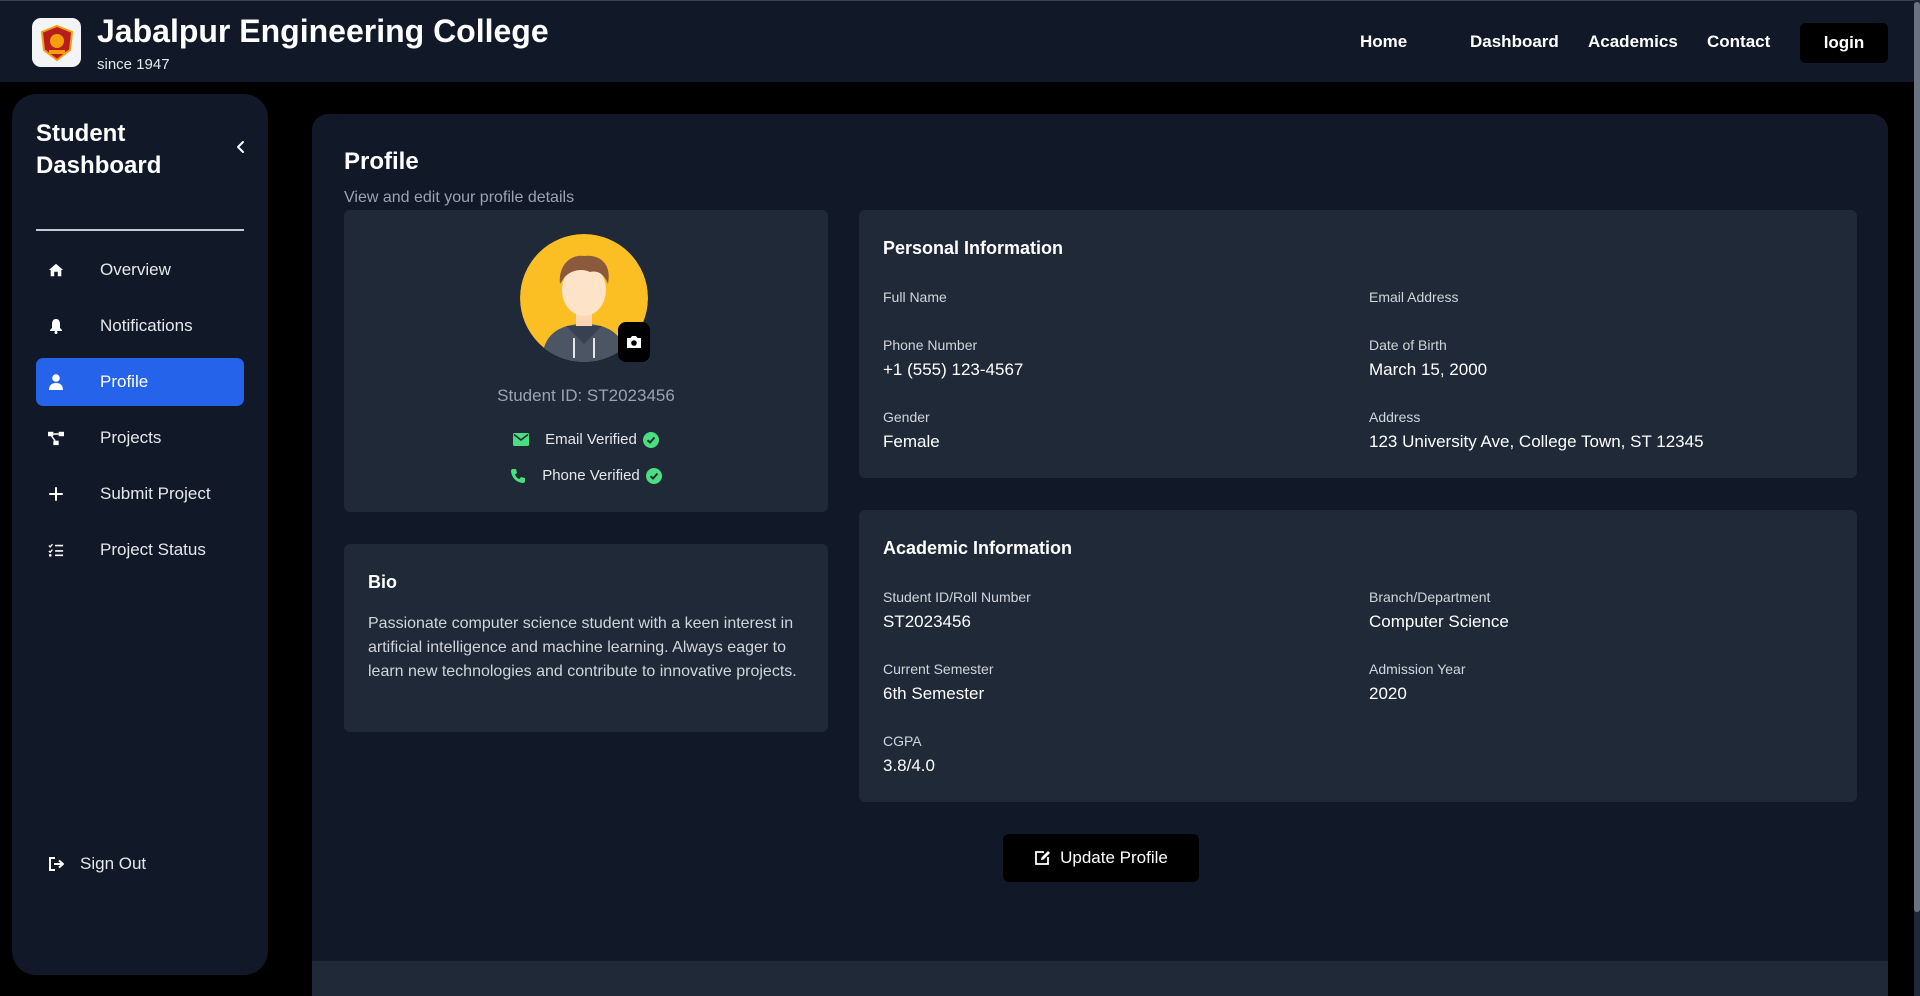 This screenshot has height=996, width=1920. Describe the element at coordinates (1383, 42) in the screenshot. I see `nav-home: Home` at that location.